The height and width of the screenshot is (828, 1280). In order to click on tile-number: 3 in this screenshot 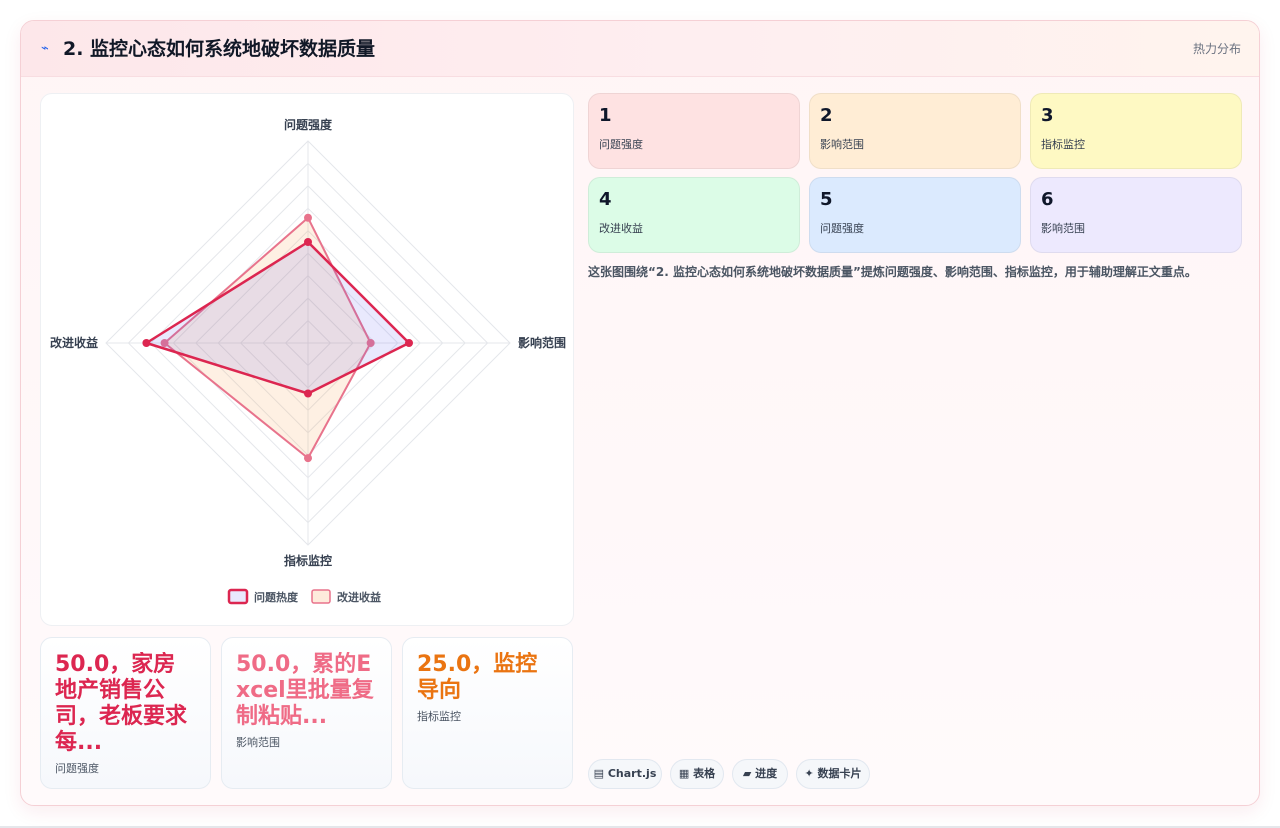, I will do `click(1047, 115)`.